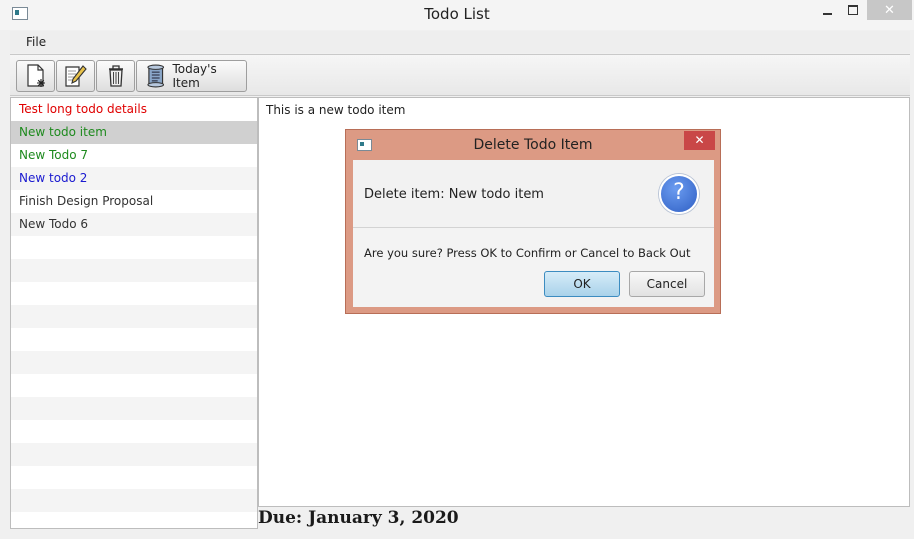 This screenshot has height=539, width=914. What do you see at coordinates (63, 132) in the screenshot?
I see `list-item-label: New todo item` at bounding box center [63, 132].